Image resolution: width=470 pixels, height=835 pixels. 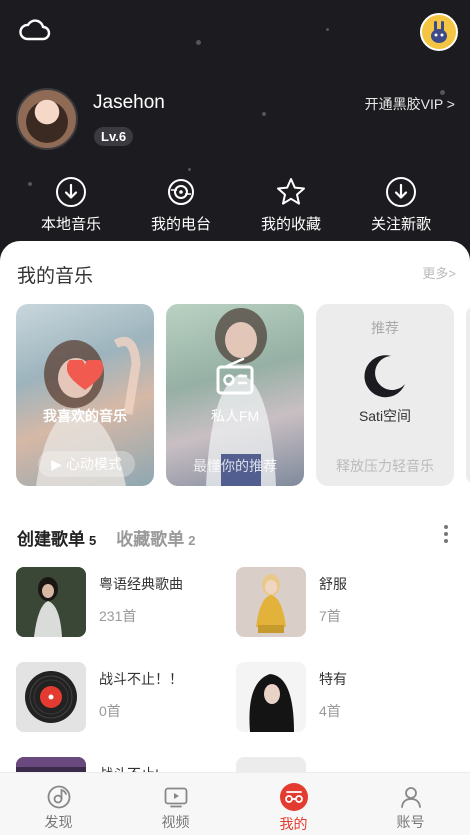 What do you see at coordinates (333, 584) in the screenshot?
I see `playlist-name: 舒服` at bounding box center [333, 584].